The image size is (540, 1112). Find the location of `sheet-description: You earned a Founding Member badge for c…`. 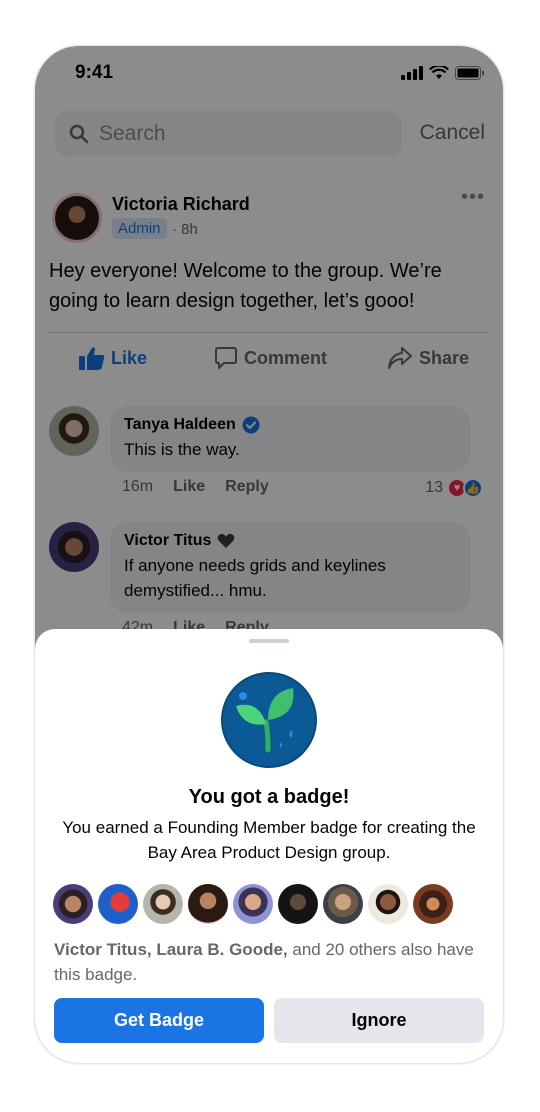

sheet-description: You earned a Founding Member badge for c… is located at coordinates (269, 840).